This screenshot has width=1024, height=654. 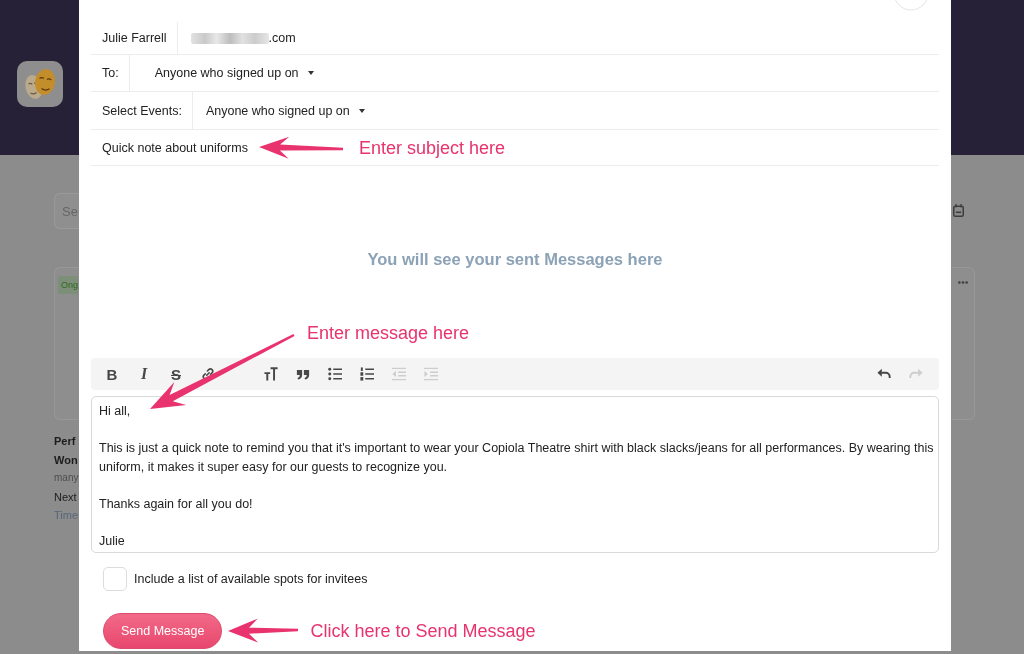 I want to click on empty-state-text: You will see your sent Messages here, so click(x=515, y=259).